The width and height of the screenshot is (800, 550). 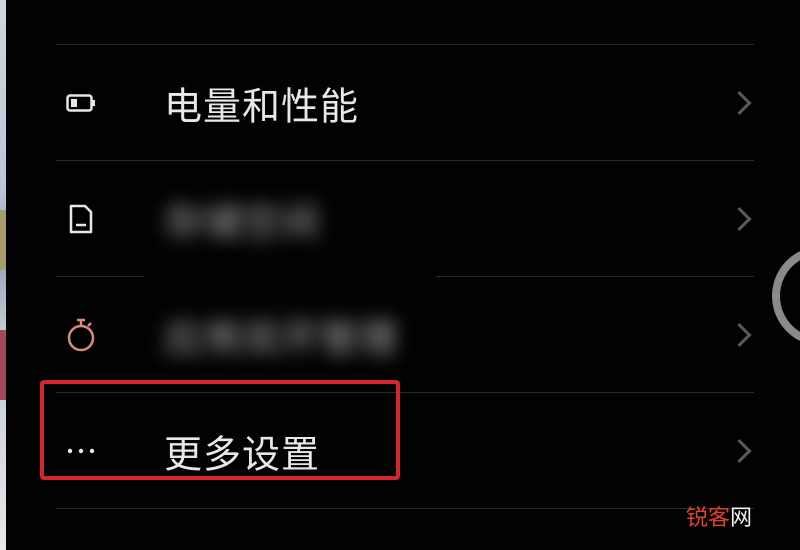 What do you see at coordinates (707, 518) in the screenshot?
I see `watermark-text: 锐客` at bounding box center [707, 518].